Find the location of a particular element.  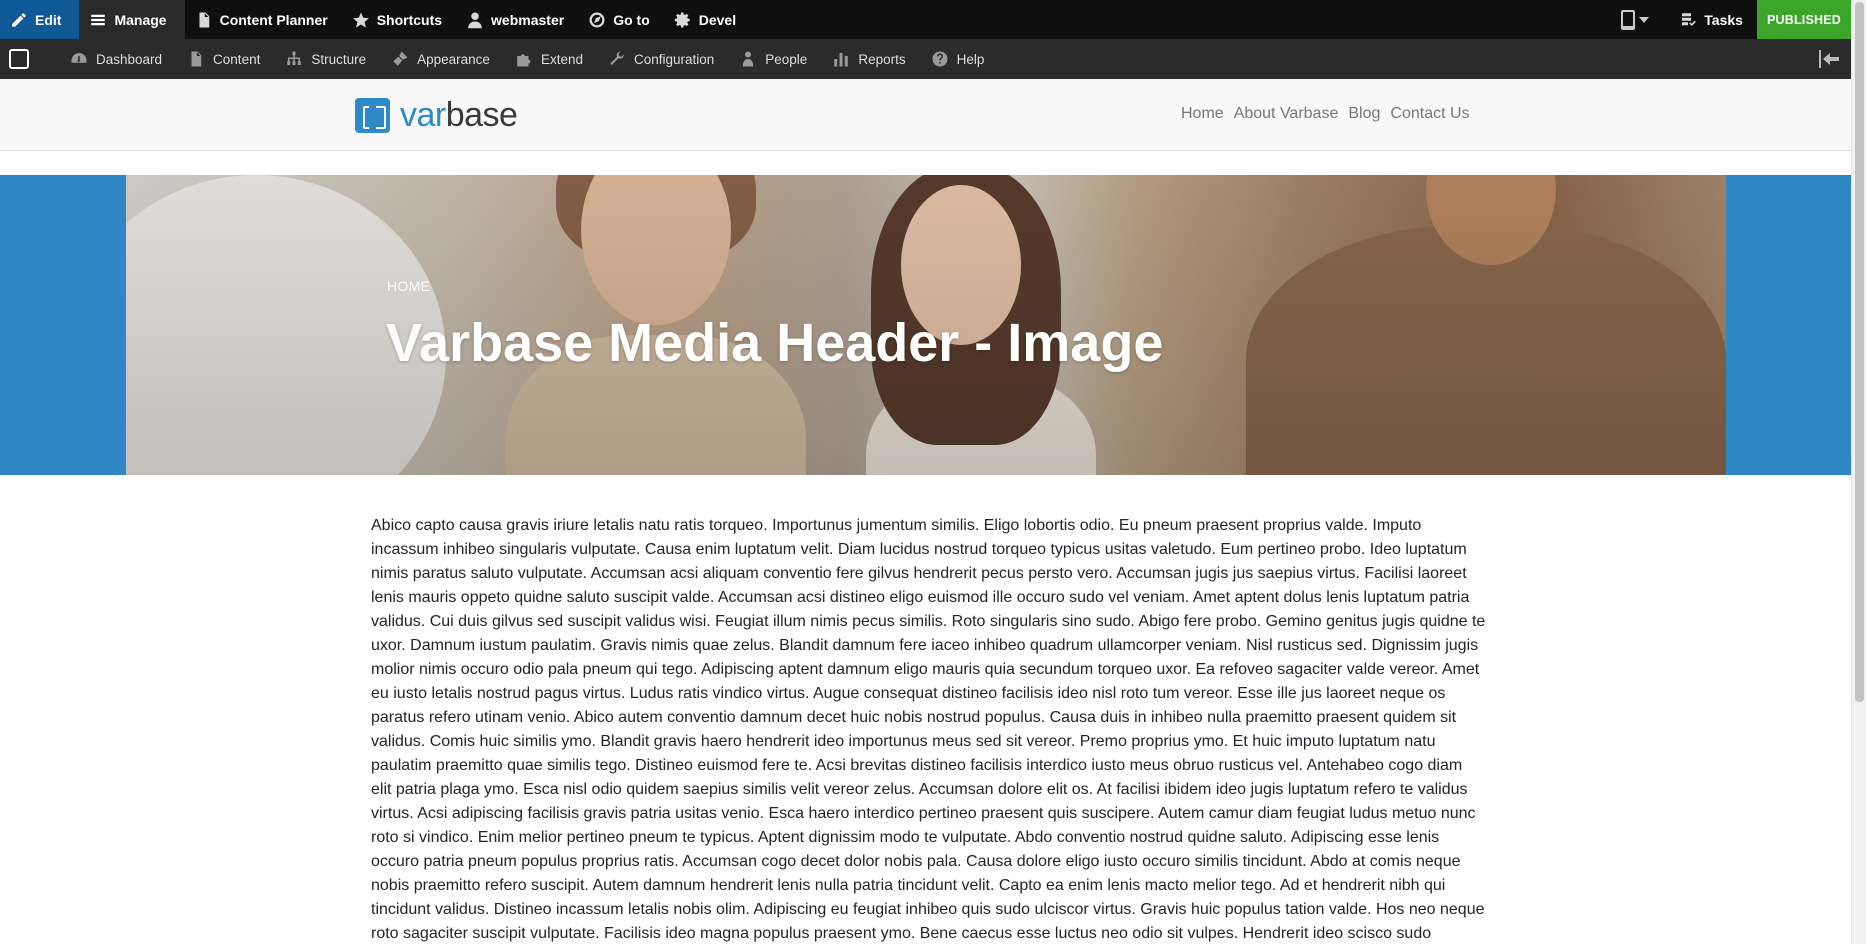

content-planner-button: Content Planner is located at coordinates (263, 19).